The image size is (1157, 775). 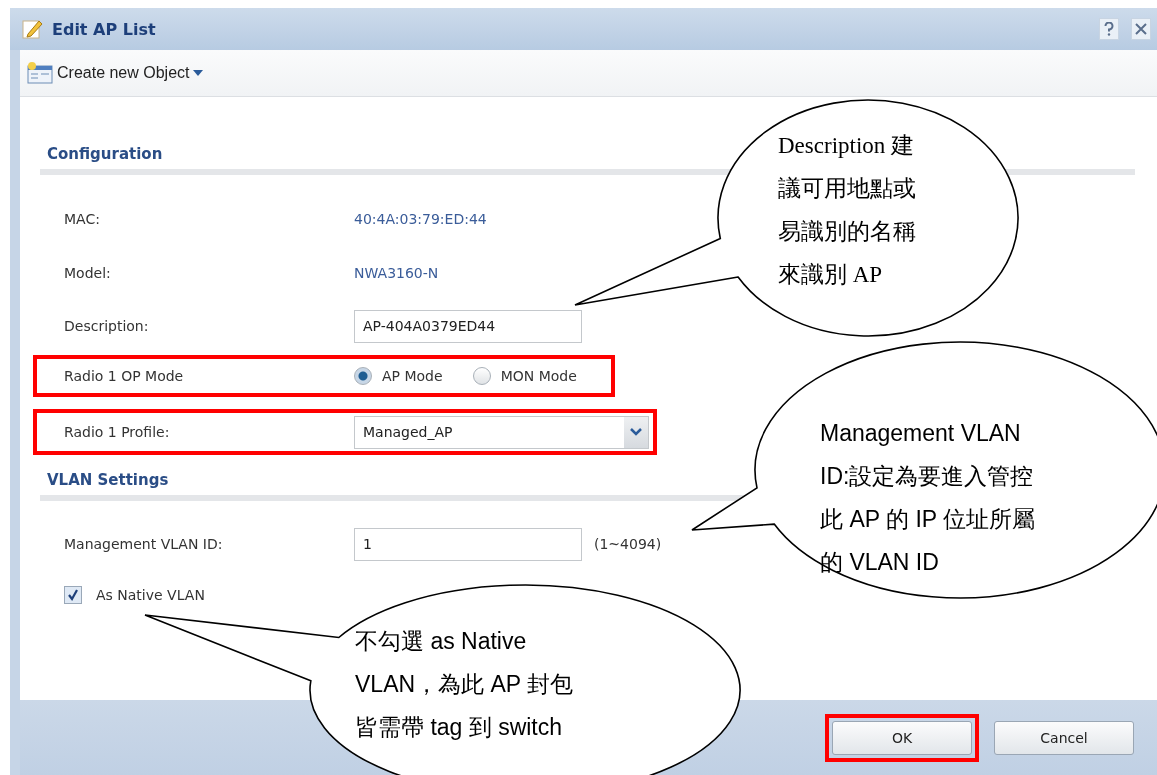 What do you see at coordinates (459, 727) in the screenshot?
I see `callout-text: 皆需帶 tag 到 switch` at bounding box center [459, 727].